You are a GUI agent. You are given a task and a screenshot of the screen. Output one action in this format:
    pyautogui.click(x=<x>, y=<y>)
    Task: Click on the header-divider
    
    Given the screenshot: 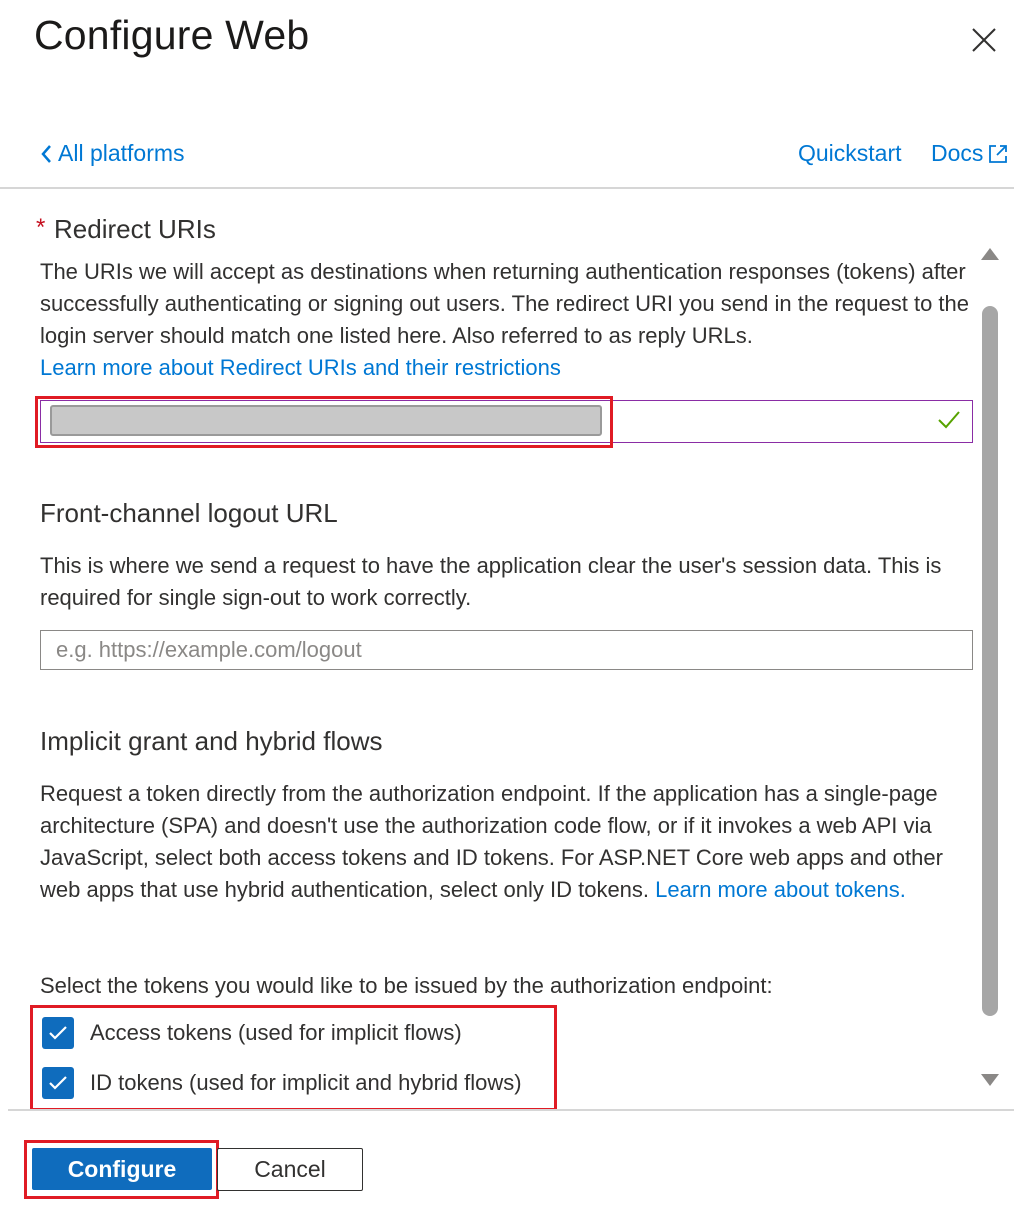 What is the action you would take?
    pyautogui.click(x=507, y=188)
    